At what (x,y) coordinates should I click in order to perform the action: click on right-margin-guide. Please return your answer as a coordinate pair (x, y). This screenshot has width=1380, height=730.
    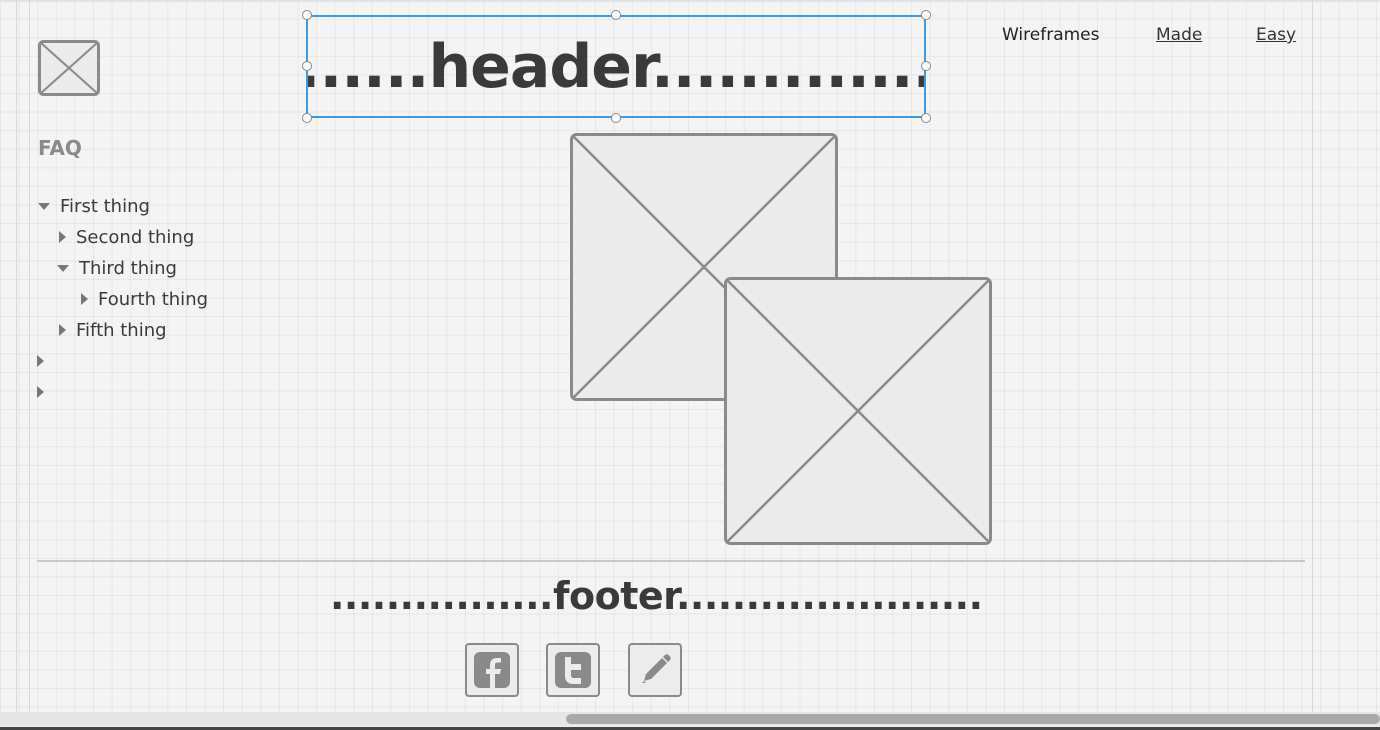
    Looking at the image, I should click on (1312, 357).